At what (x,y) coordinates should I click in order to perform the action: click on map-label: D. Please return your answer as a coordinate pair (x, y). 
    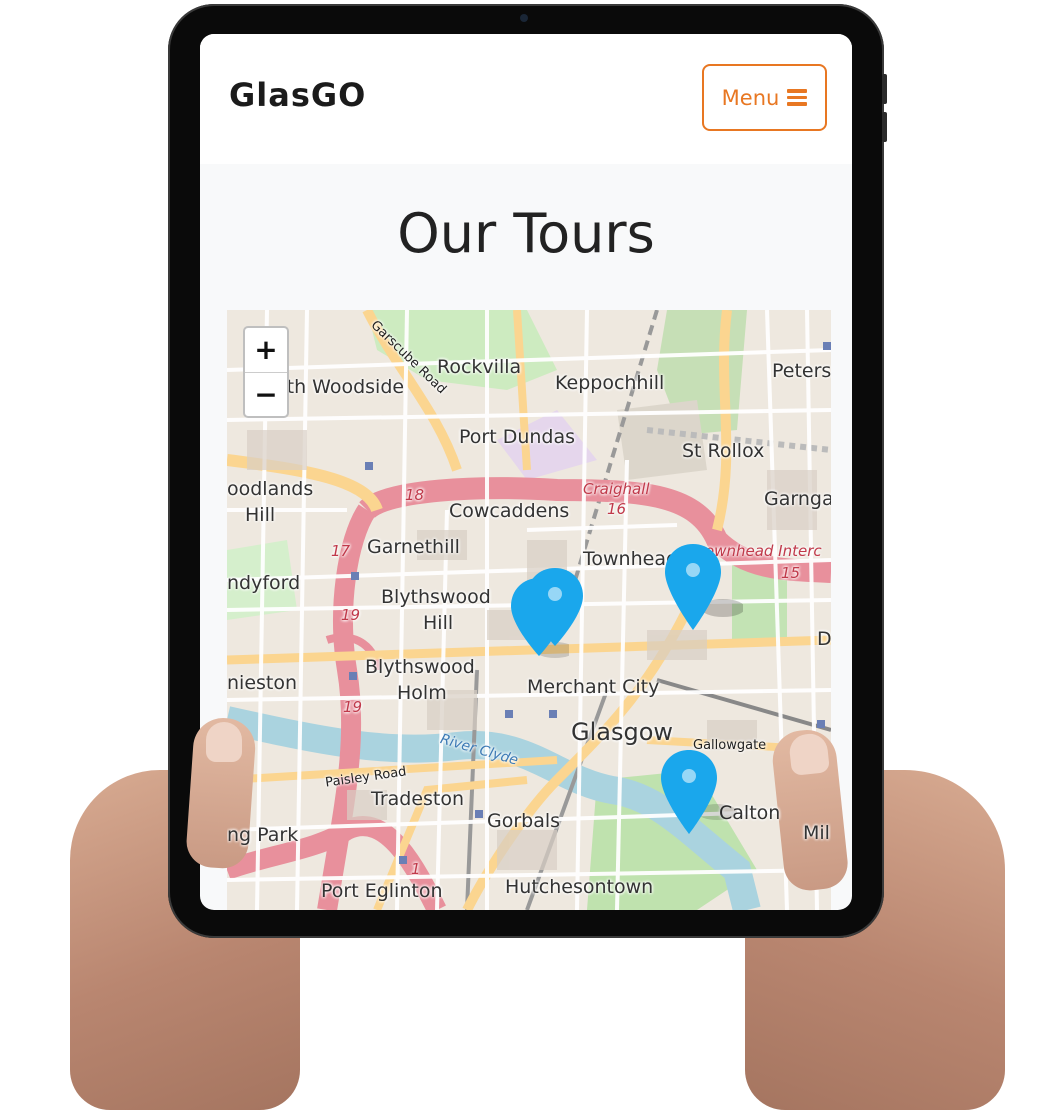
    Looking at the image, I should click on (824, 639).